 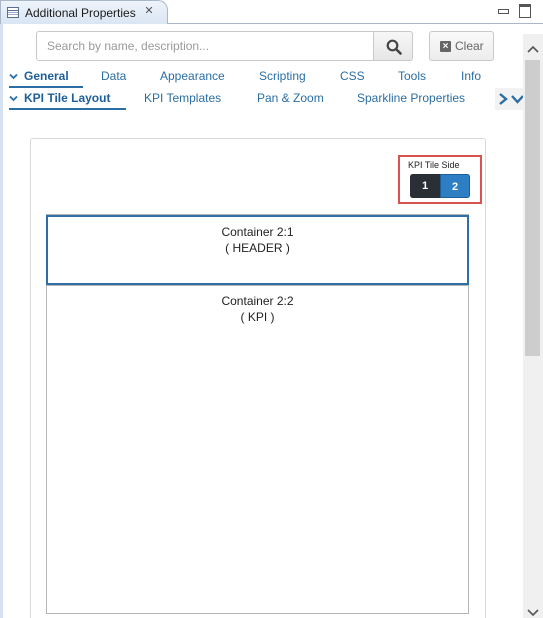 What do you see at coordinates (257, 301) in the screenshot?
I see `container-title: Container 2:2` at bounding box center [257, 301].